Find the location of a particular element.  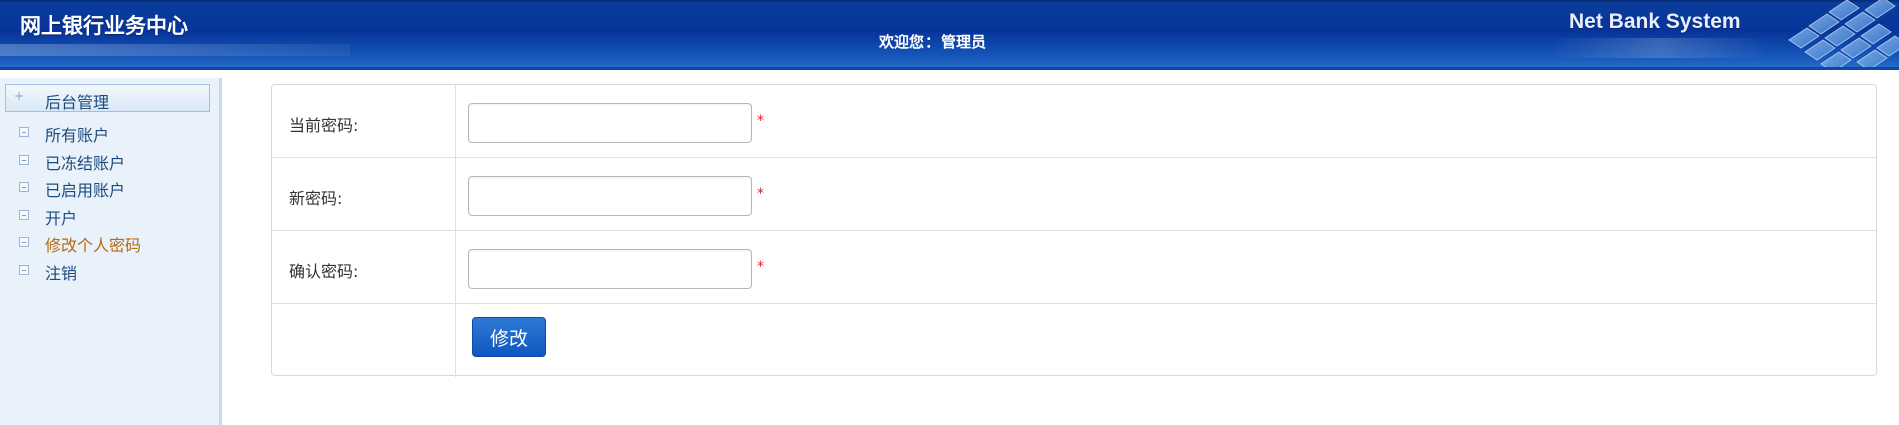

system-name: Net Bank System is located at coordinates (1655, 21).